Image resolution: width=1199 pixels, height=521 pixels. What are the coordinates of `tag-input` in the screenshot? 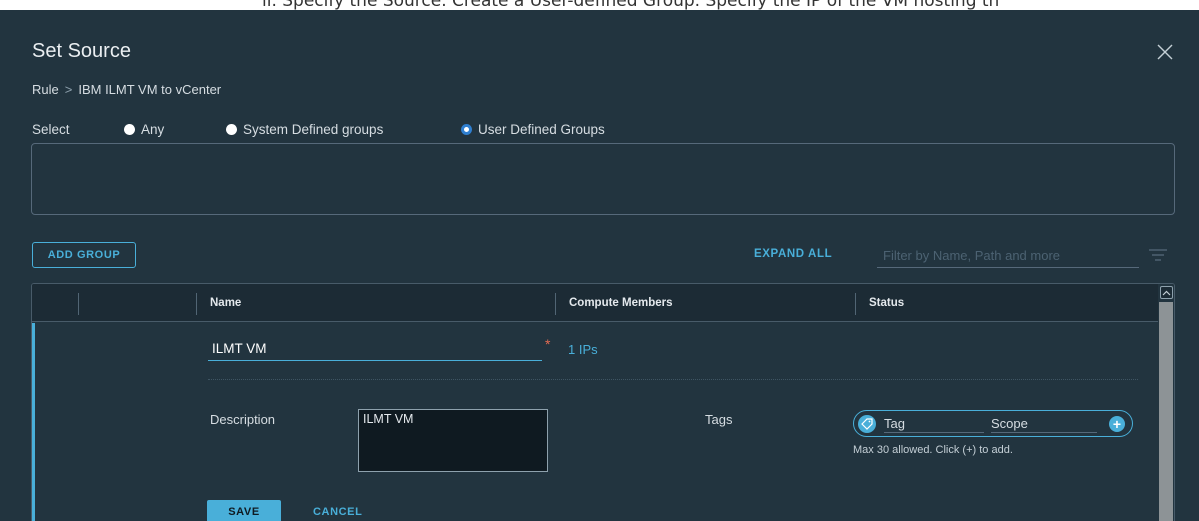 It's located at (934, 424).